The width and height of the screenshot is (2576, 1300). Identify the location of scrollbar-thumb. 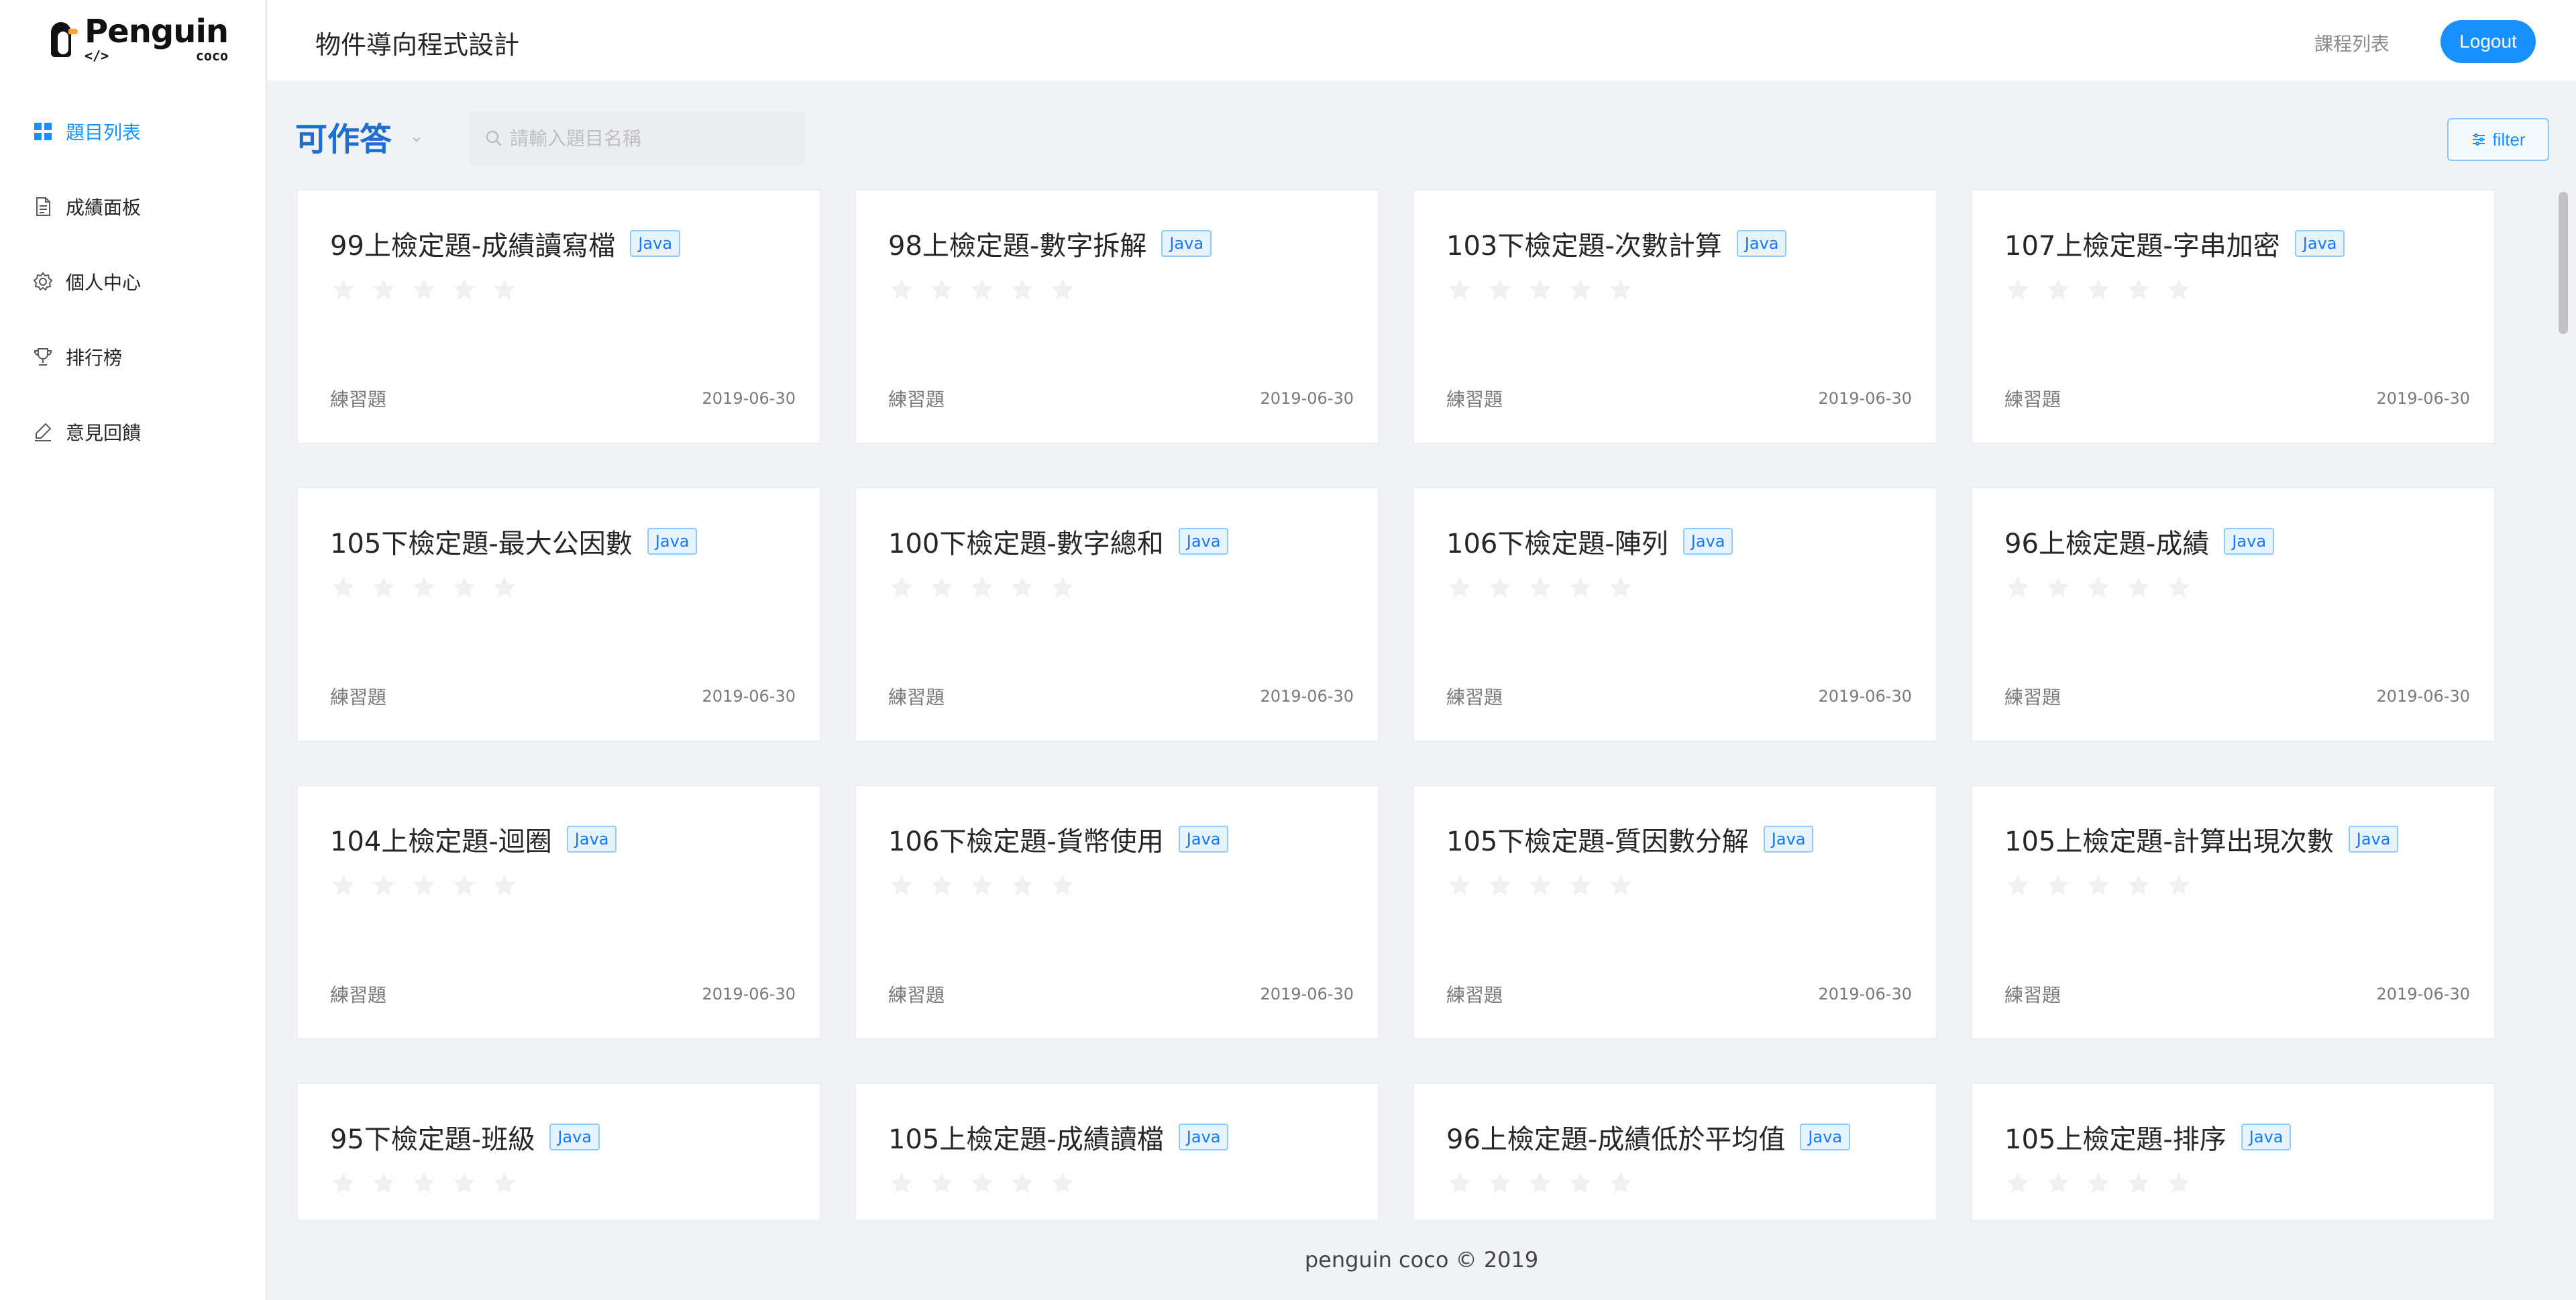
(2563, 263).